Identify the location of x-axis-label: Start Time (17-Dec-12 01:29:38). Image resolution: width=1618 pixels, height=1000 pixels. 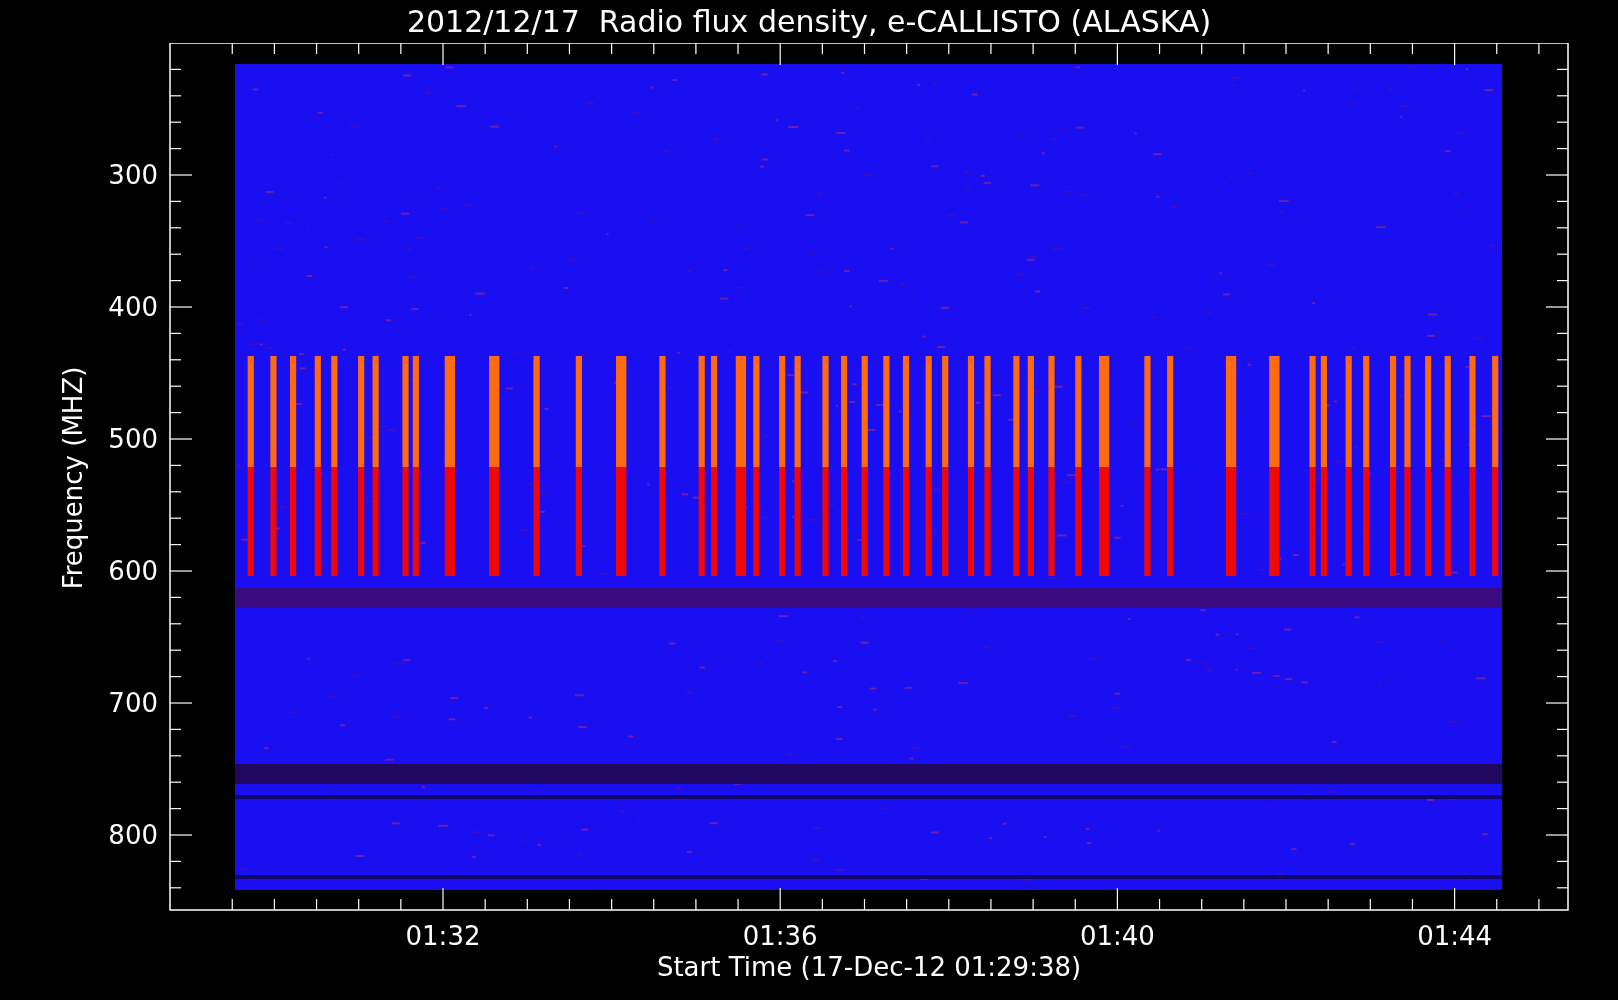
(869, 967).